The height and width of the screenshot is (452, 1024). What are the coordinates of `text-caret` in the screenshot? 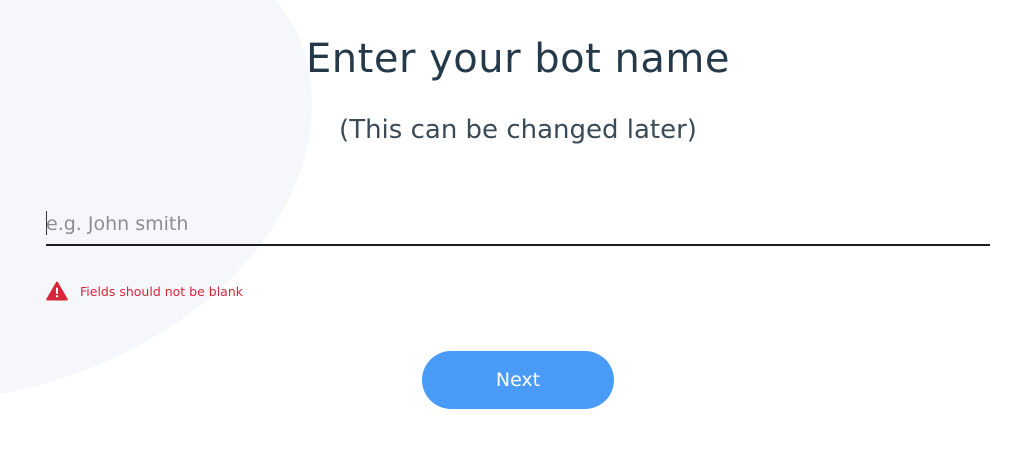 It's located at (46, 223).